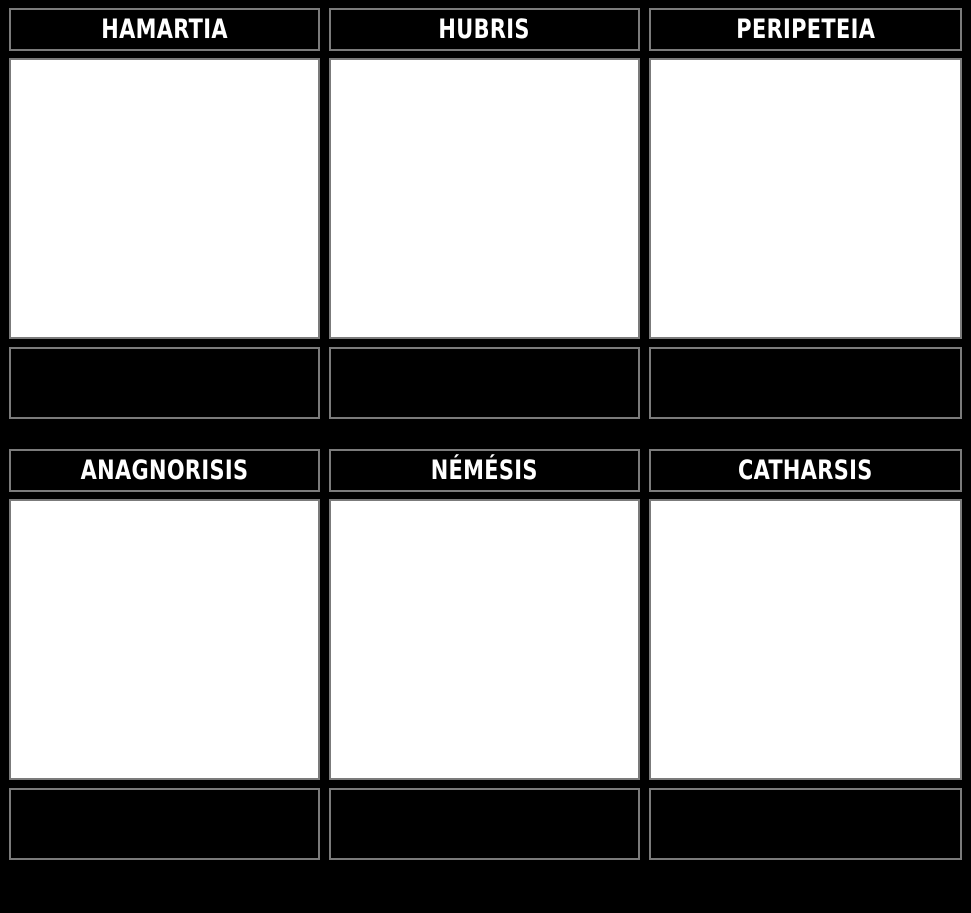 Image resolution: width=971 pixels, height=913 pixels. I want to click on cell-title-text: NÉMÉSIS, so click(484, 470).